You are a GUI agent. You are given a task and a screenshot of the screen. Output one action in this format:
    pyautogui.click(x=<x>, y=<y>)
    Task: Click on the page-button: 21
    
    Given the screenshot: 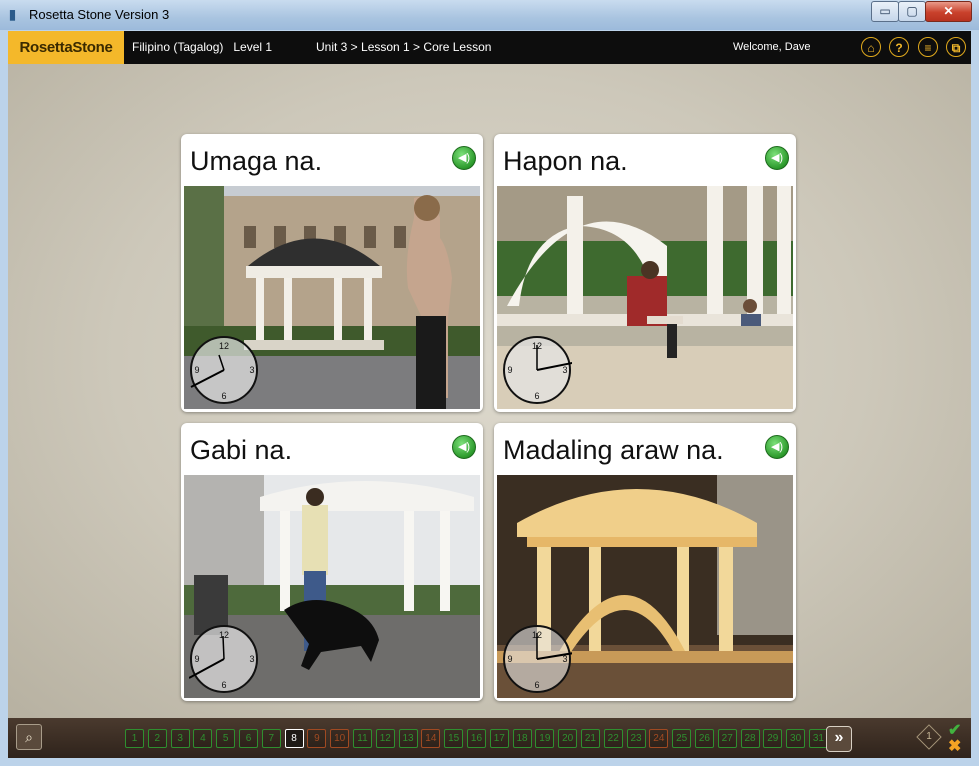 What is the action you would take?
    pyautogui.click(x=590, y=738)
    